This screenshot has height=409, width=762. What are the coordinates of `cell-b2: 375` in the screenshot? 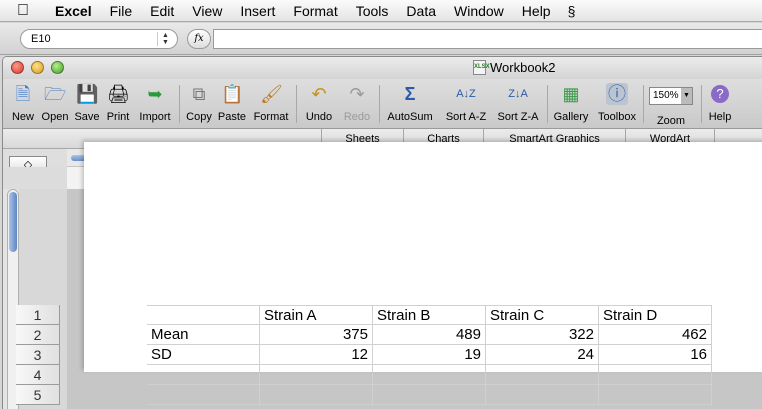 It's located at (316, 335).